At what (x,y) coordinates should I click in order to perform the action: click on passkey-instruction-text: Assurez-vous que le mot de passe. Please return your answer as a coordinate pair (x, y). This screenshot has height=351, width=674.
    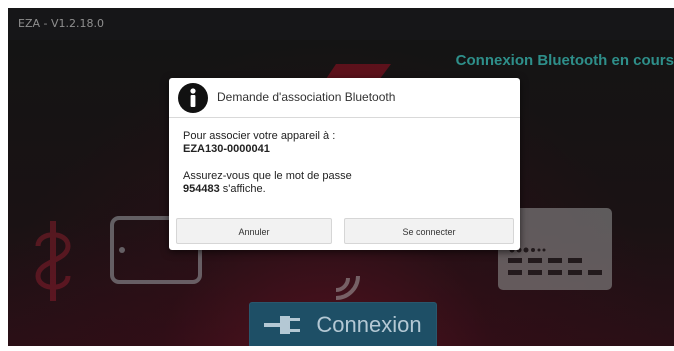
    Looking at the image, I should click on (267, 176).